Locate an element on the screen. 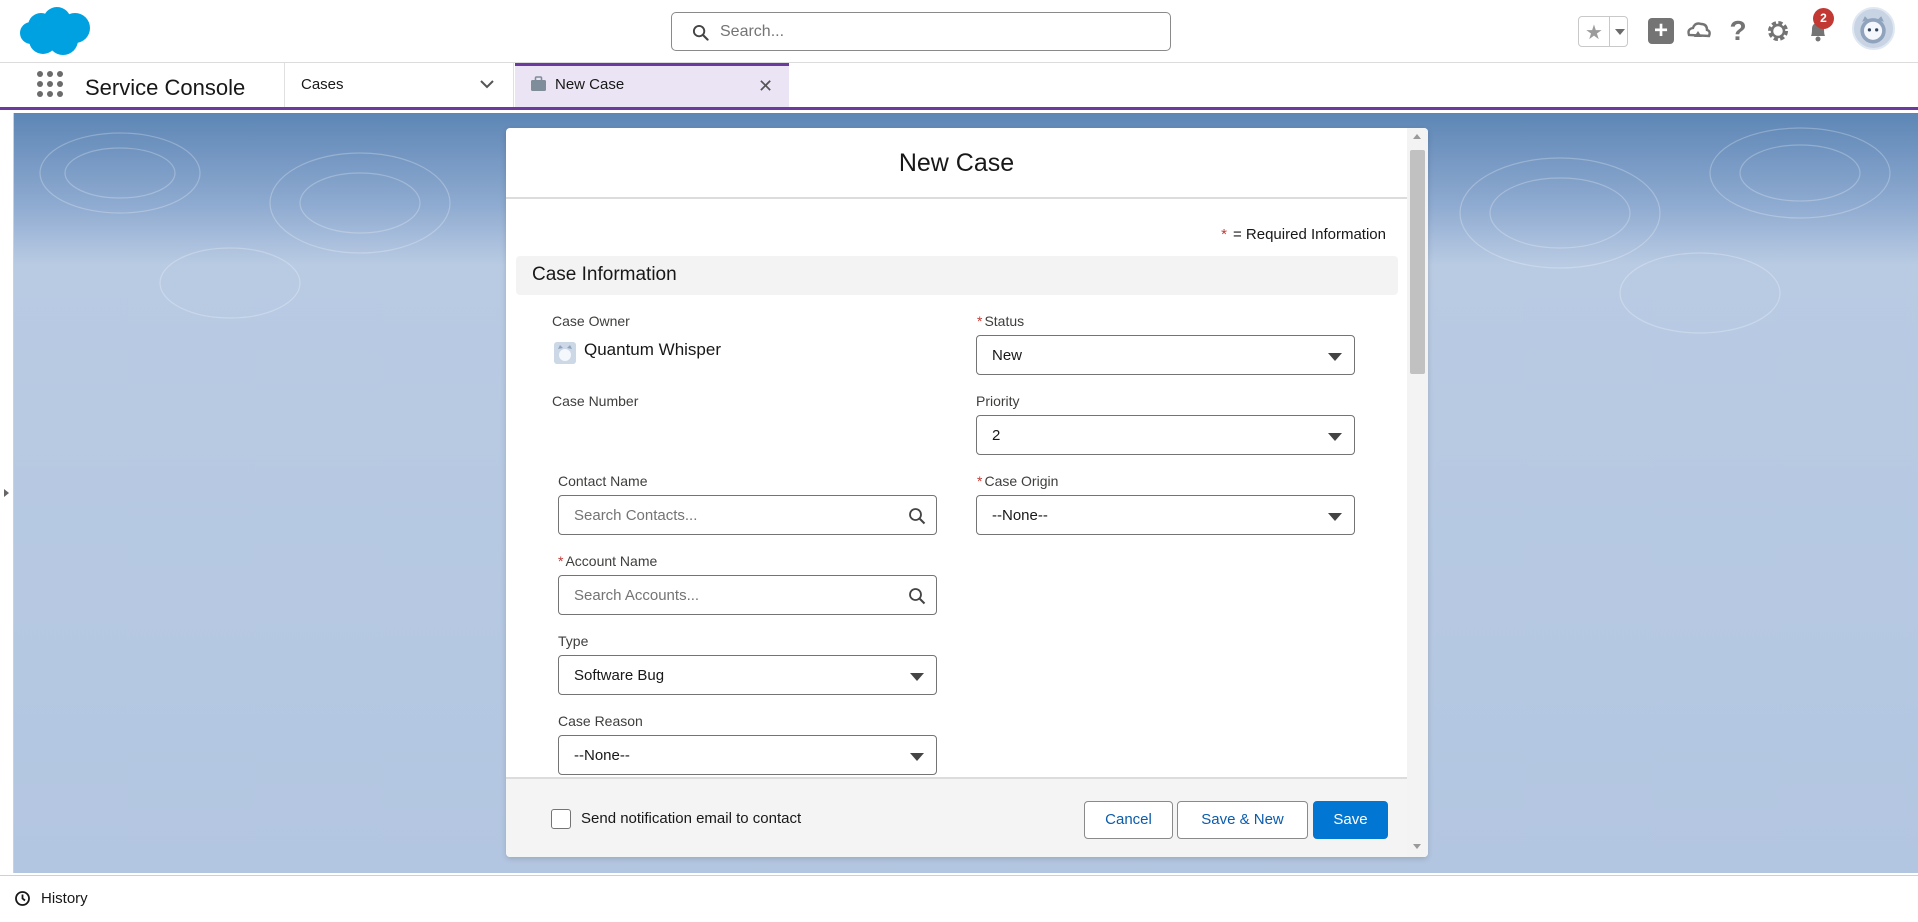  tab-cases-label: Cases is located at coordinates (322, 84).